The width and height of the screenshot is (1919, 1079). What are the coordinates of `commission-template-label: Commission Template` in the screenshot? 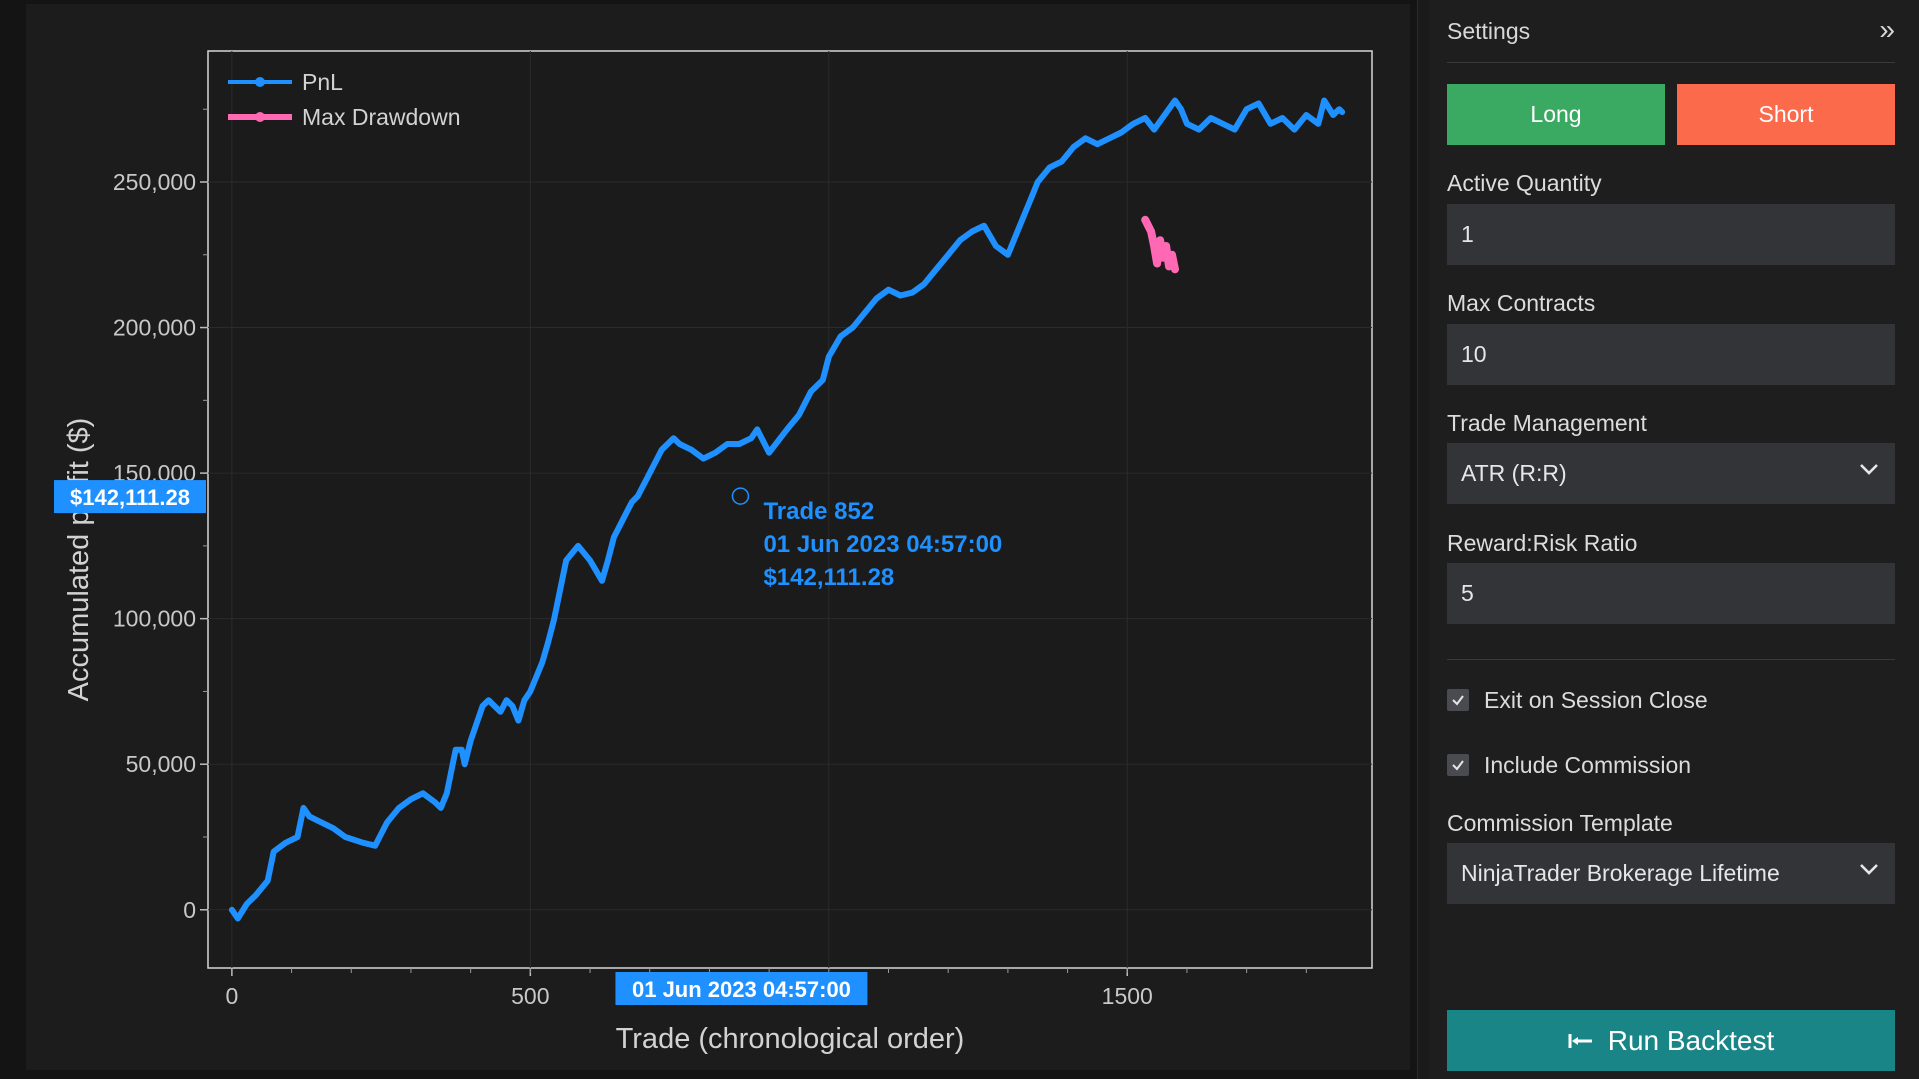 It's located at (1560, 823).